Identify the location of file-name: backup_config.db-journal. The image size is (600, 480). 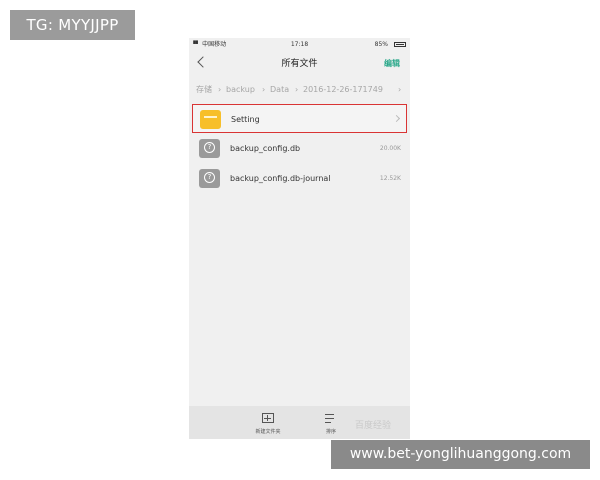
(280, 178).